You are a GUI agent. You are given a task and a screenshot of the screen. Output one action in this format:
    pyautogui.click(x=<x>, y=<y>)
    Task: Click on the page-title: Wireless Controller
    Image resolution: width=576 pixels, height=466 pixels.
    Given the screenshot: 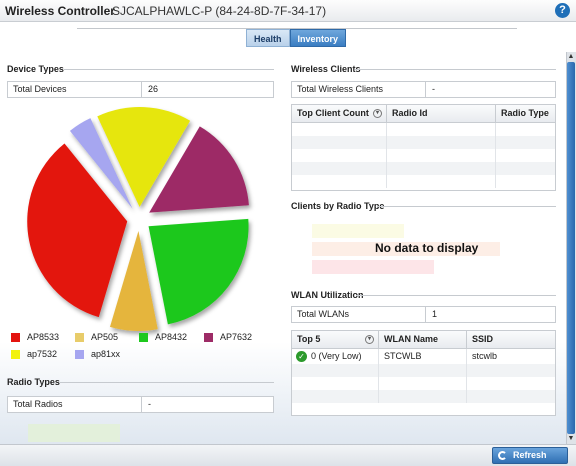 What is the action you would take?
    pyautogui.click(x=60, y=11)
    